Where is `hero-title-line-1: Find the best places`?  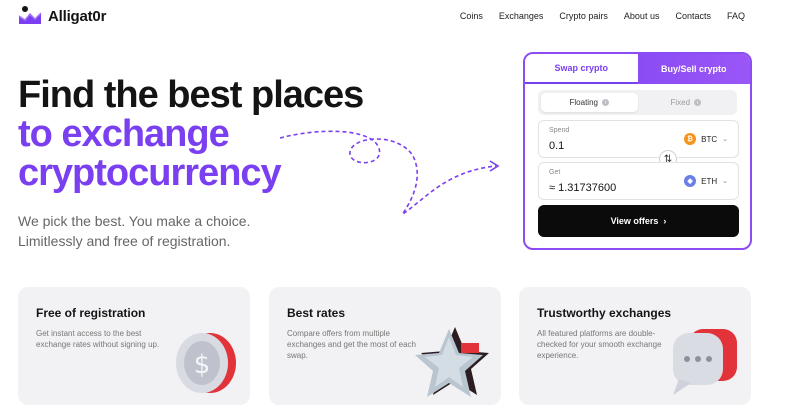
hero-title-line-1: Find the best places is located at coordinates (191, 95).